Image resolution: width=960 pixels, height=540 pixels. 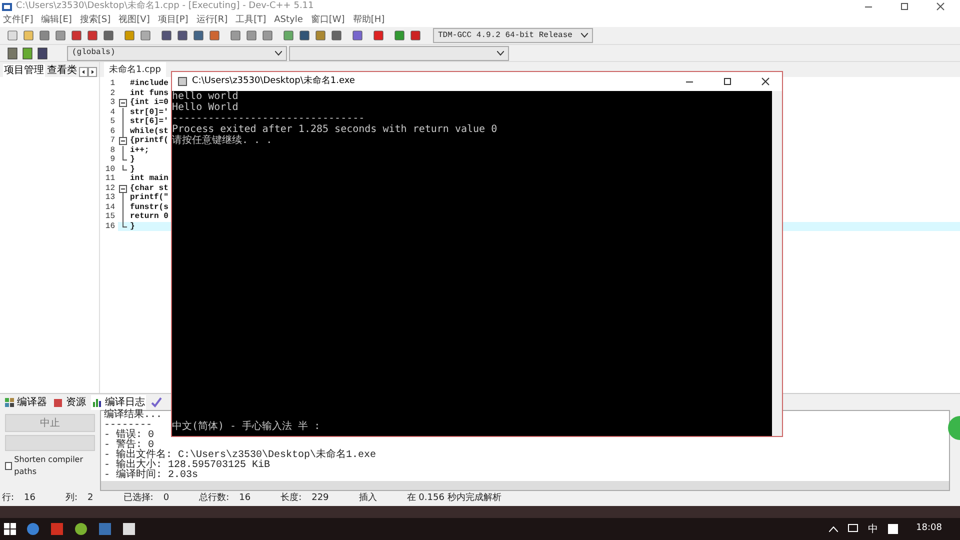 What do you see at coordinates (177, 53) in the screenshot?
I see `scope-select: (globals)` at bounding box center [177, 53].